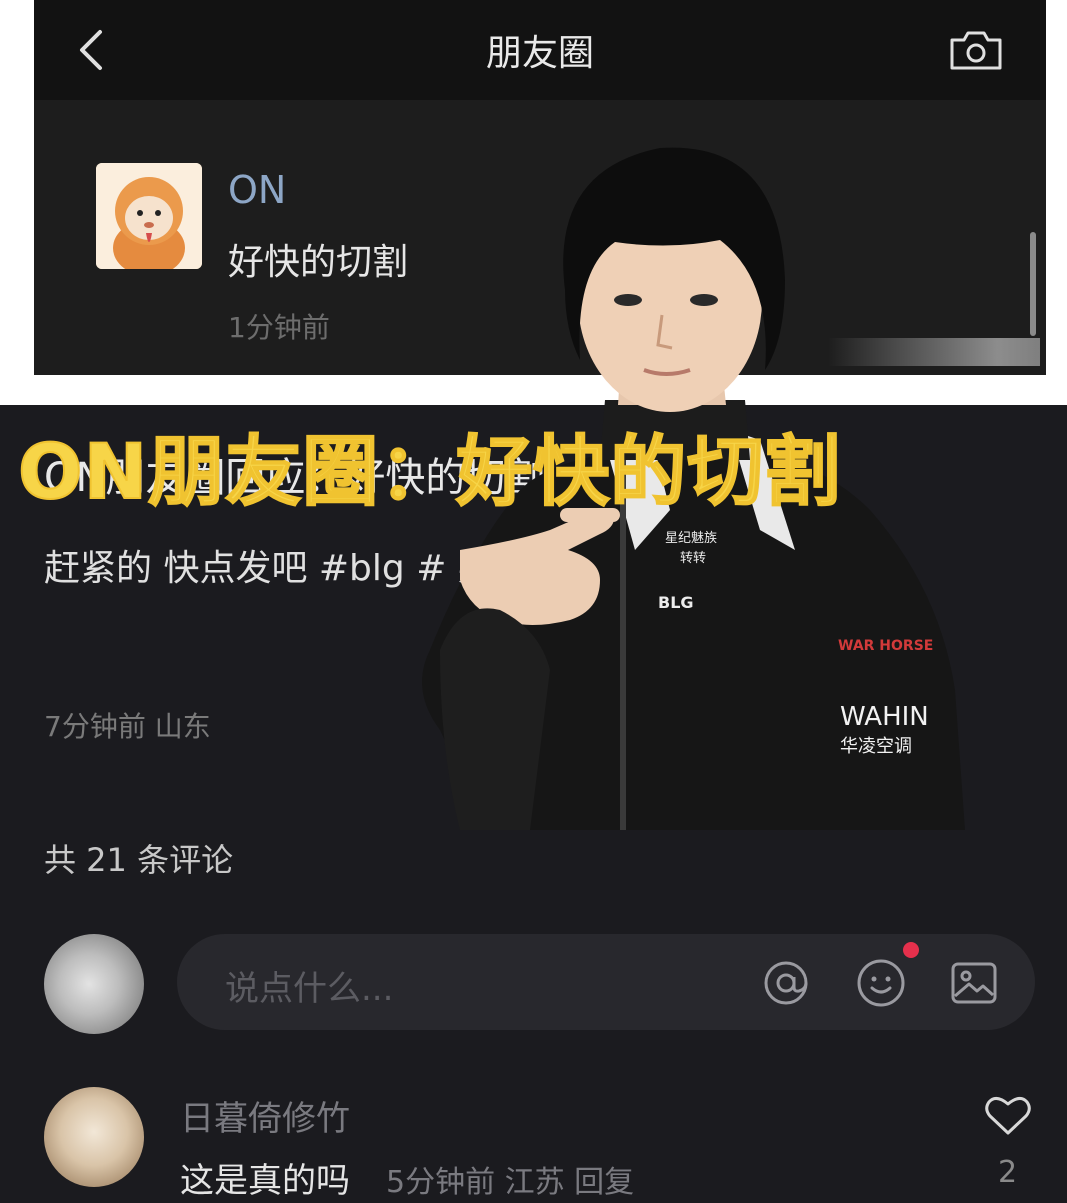 This screenshot has height=1203, width=1067. I want to click on scrollbar, so click(1033, 284).